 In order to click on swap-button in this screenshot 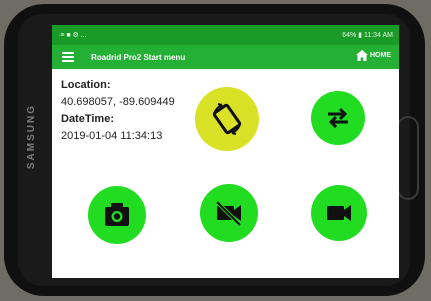, I will do `click(338, 118)`.